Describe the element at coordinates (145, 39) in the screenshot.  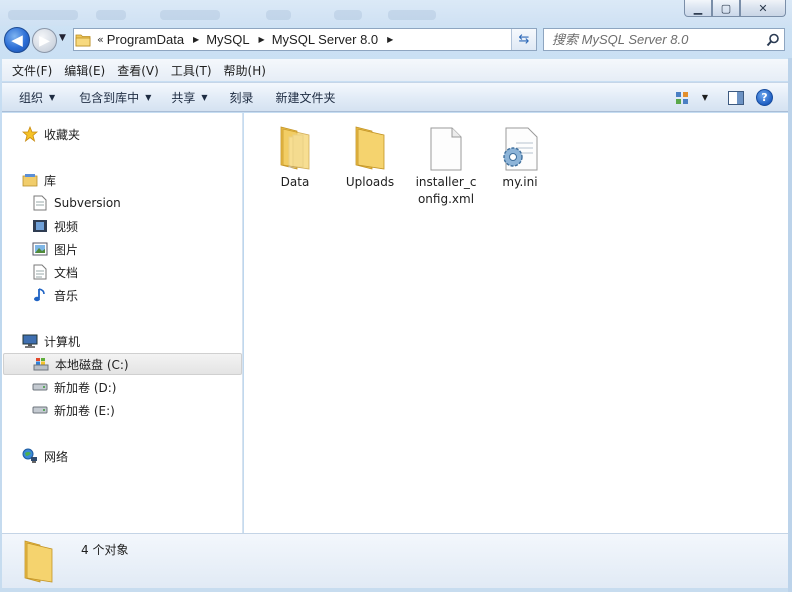
I see `breadcrumb-programdata: ProgramData` at that location.